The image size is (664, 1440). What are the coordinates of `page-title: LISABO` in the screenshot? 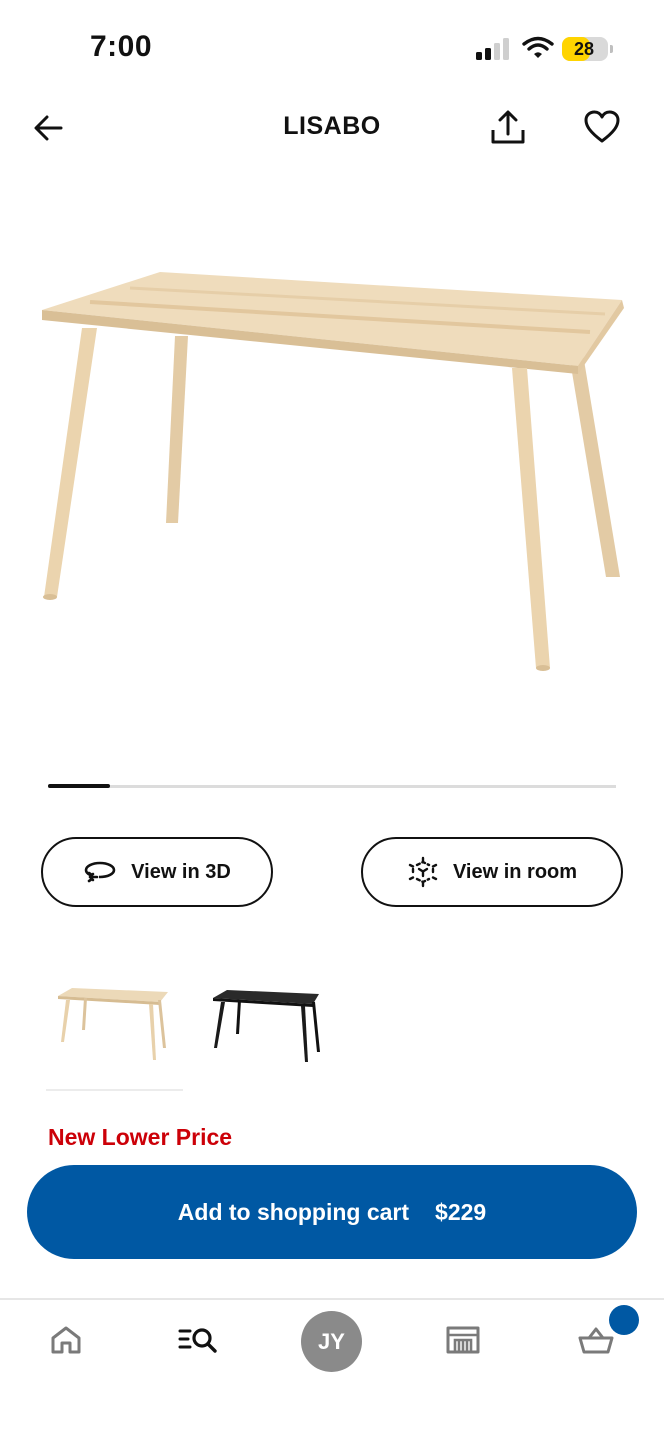 It's located at (332, 126).